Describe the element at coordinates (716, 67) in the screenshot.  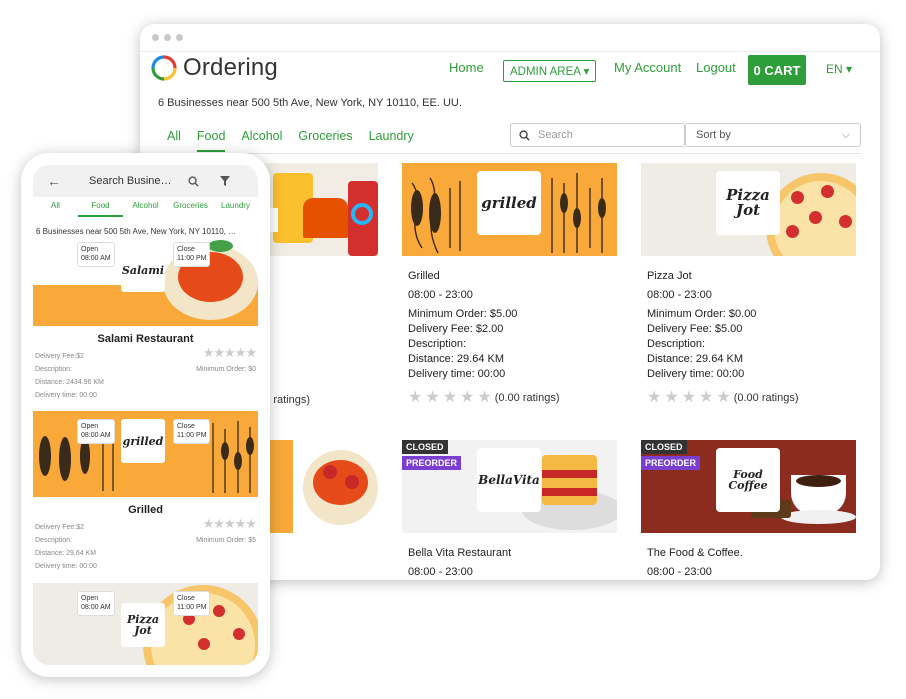
I see `nav-logout-link: Logout` at that location.